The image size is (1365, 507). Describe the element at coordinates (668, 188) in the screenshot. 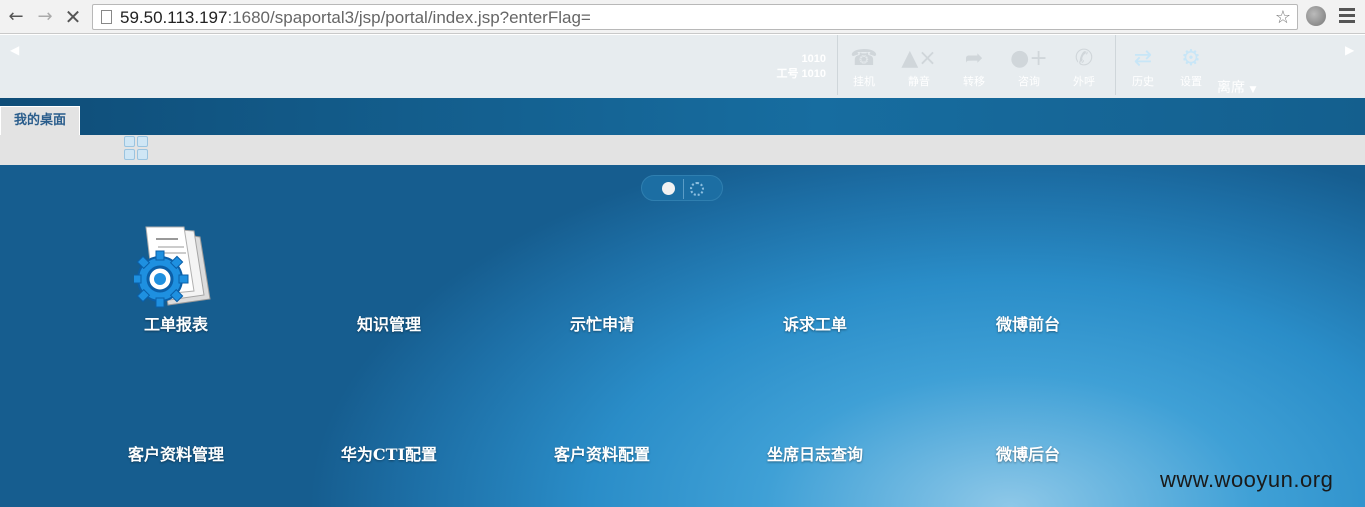

I see `page-indicator-dot` at that location.